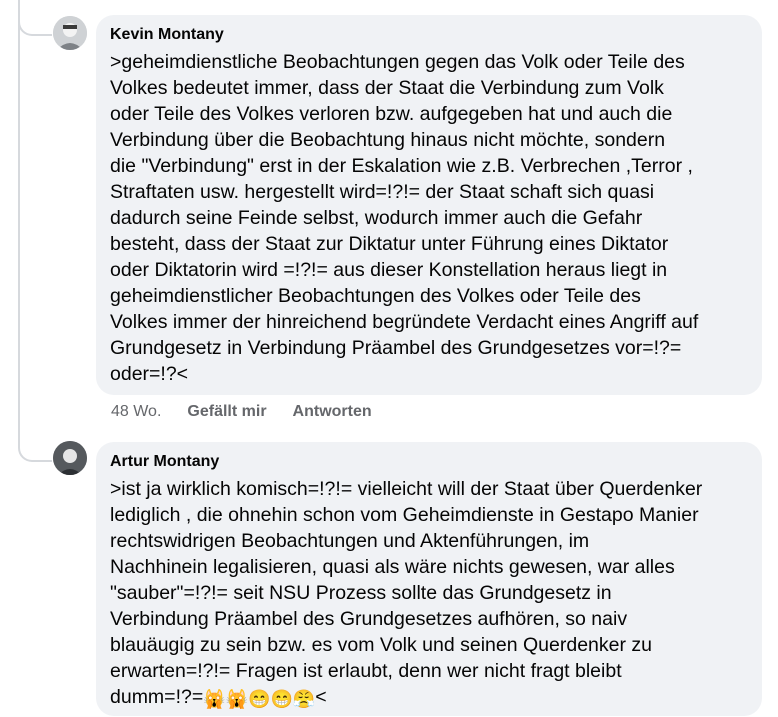  Describe the element at coordinates (429, 462) in the screenshot. I see `comment-author: Artur Montany` at that location.